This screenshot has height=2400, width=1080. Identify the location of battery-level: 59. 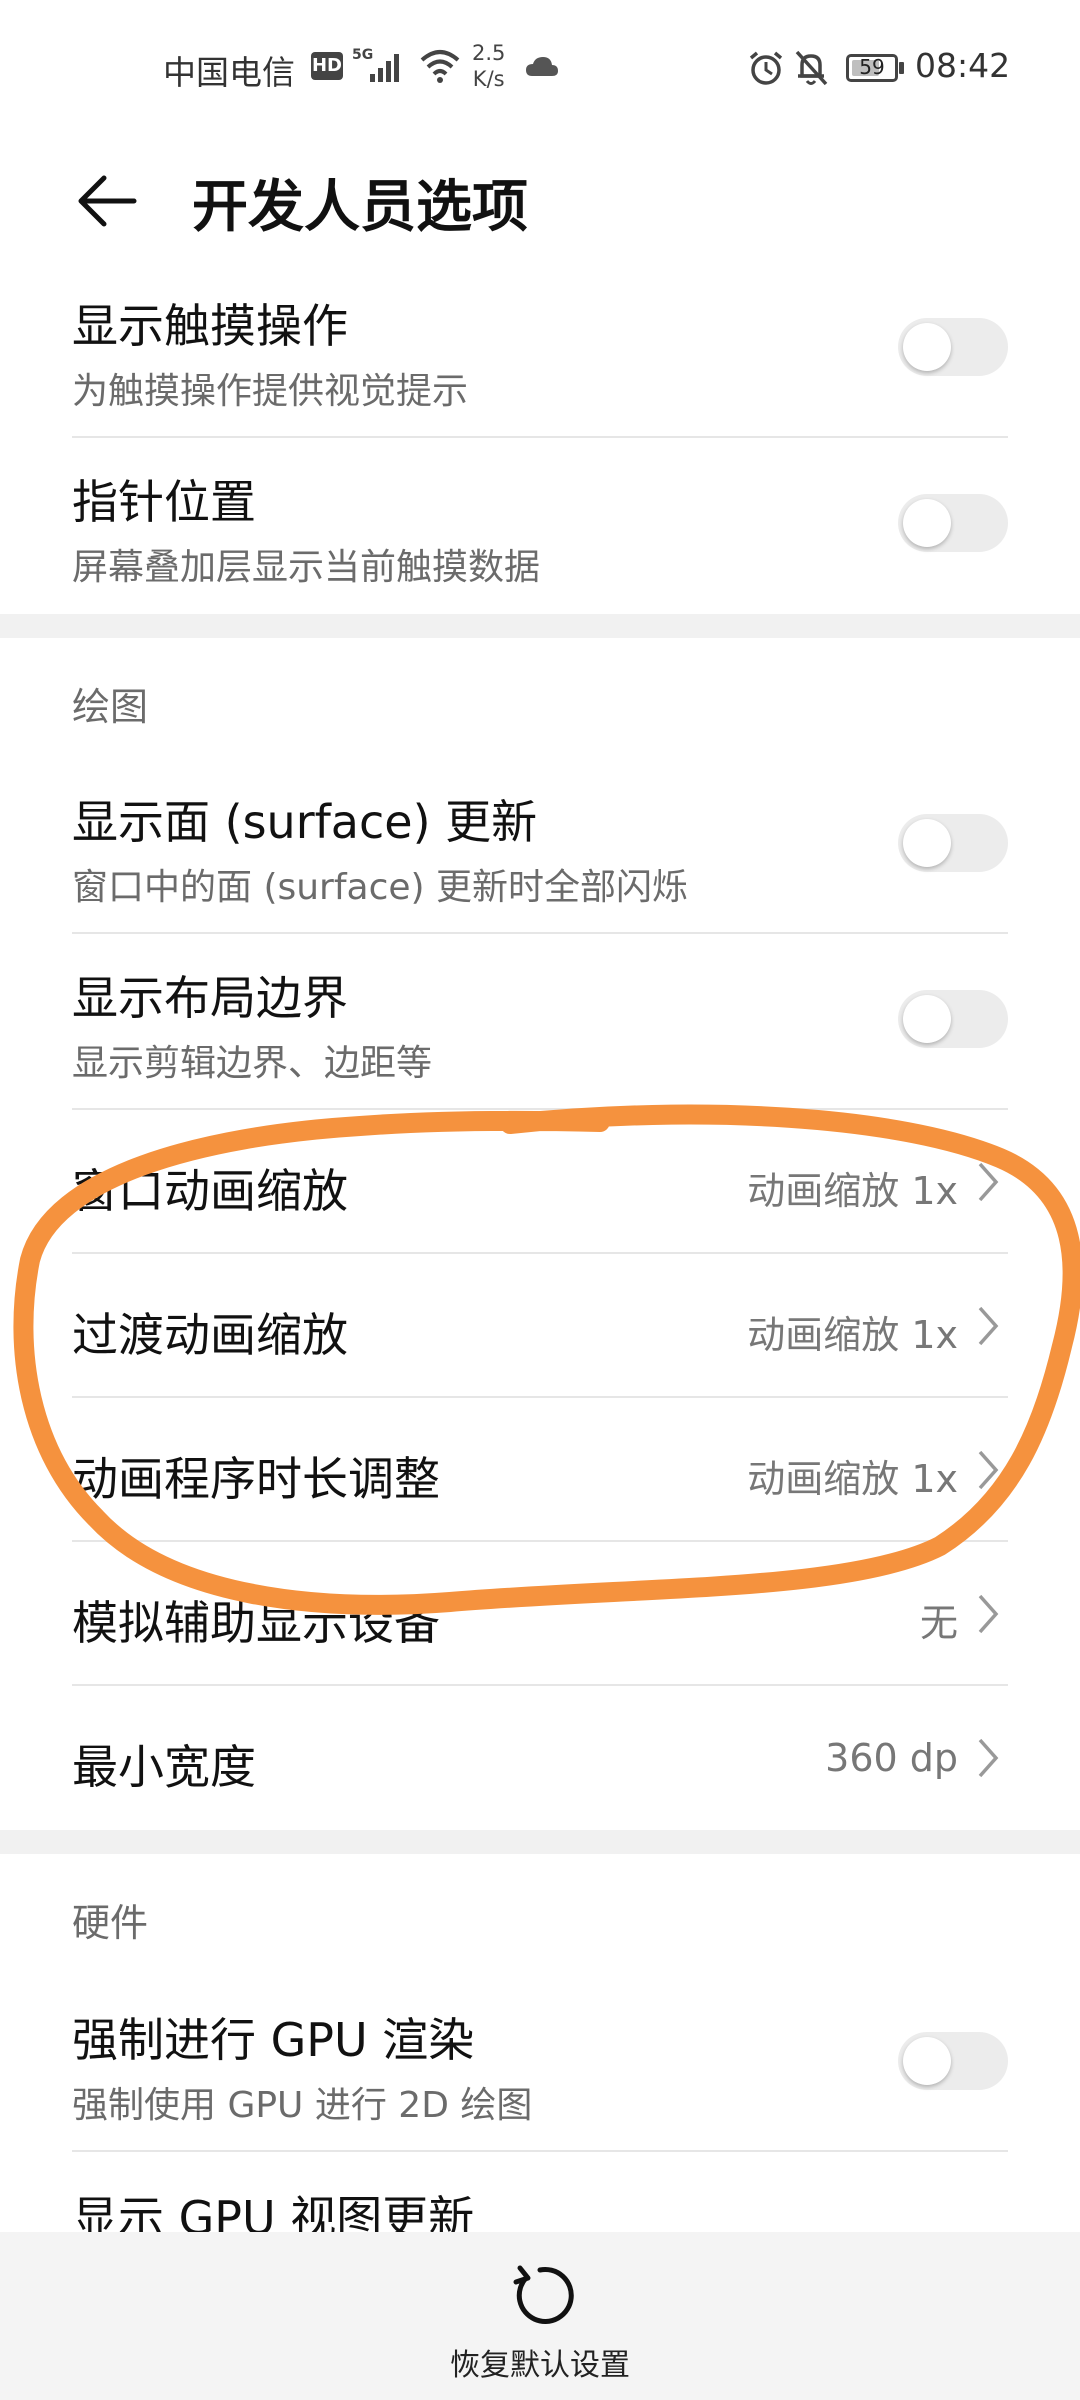
(872, 67).